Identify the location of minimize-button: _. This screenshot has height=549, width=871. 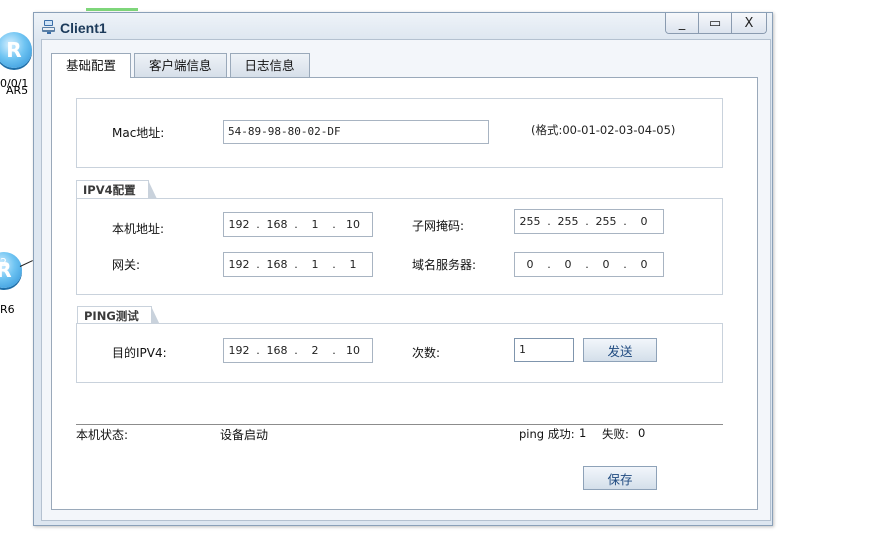
(682, 23).